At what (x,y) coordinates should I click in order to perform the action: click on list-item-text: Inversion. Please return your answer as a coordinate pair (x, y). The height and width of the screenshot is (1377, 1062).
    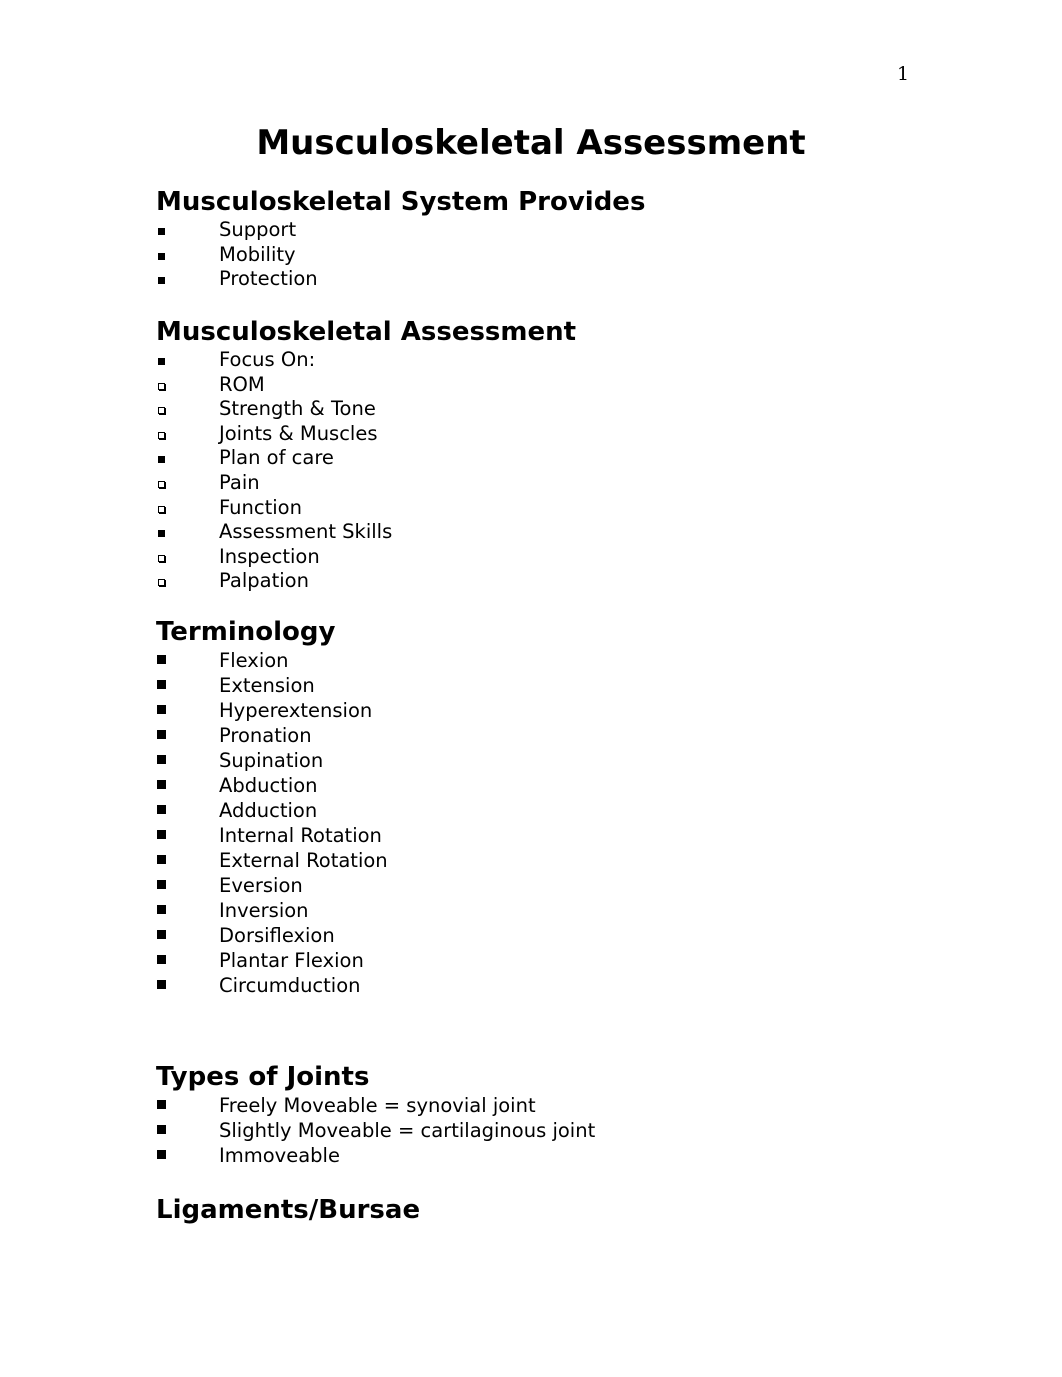
    Looking at the image, I should click on (264, 910).